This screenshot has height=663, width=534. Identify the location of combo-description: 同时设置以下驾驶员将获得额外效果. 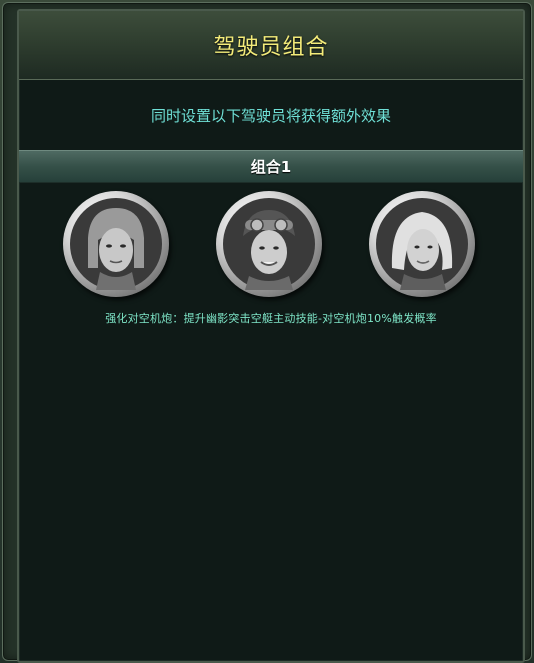
(270, 115).